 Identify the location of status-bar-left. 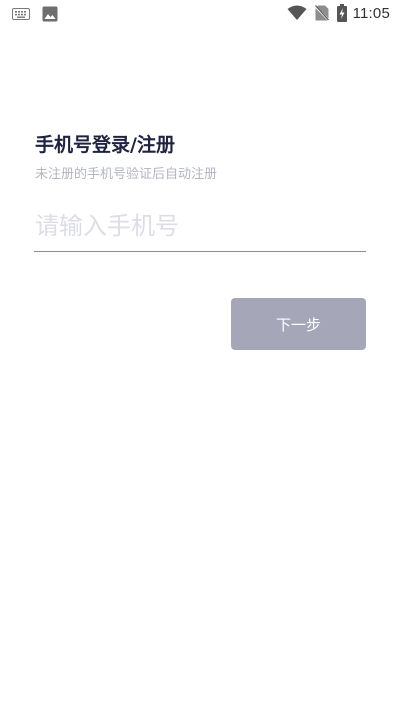
(35, 14).